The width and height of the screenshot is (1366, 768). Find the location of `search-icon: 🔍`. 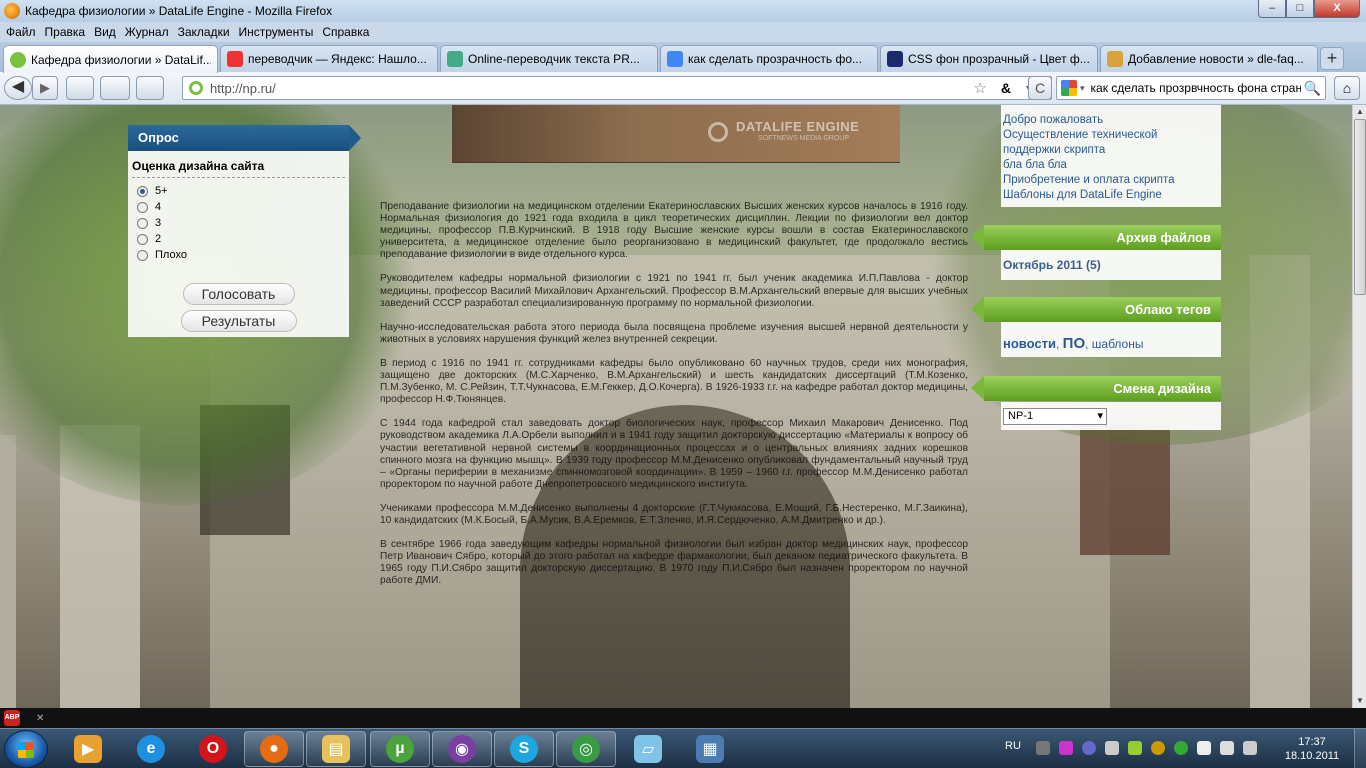

search-icon: 🔍 is located at coordinates (1312, 88).